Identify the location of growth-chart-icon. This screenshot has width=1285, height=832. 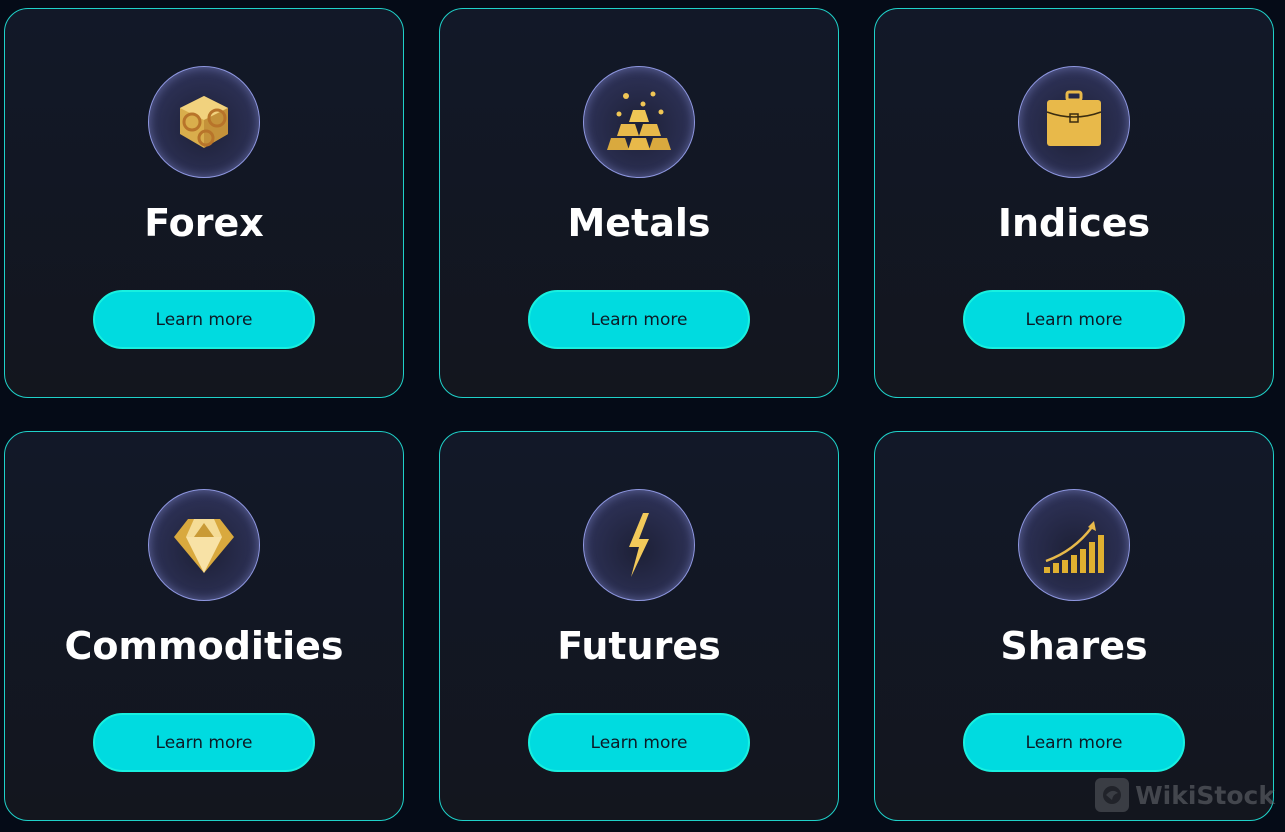
(1074, 547).